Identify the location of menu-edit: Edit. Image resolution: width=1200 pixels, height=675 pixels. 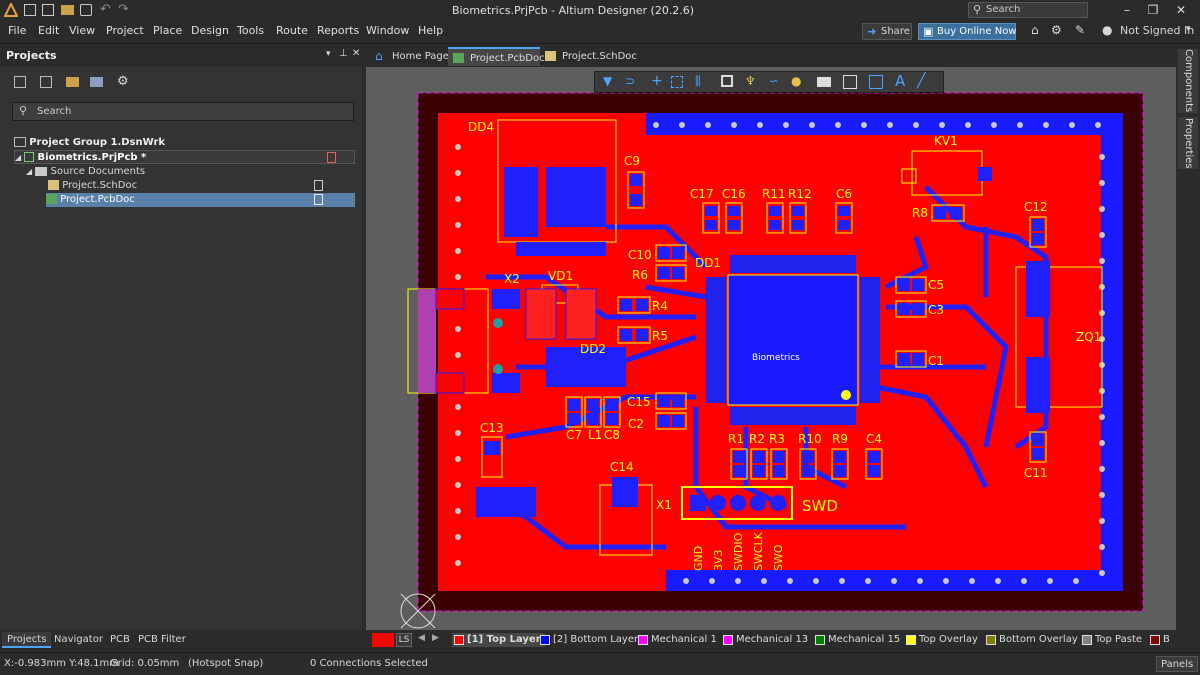
(48, 30).